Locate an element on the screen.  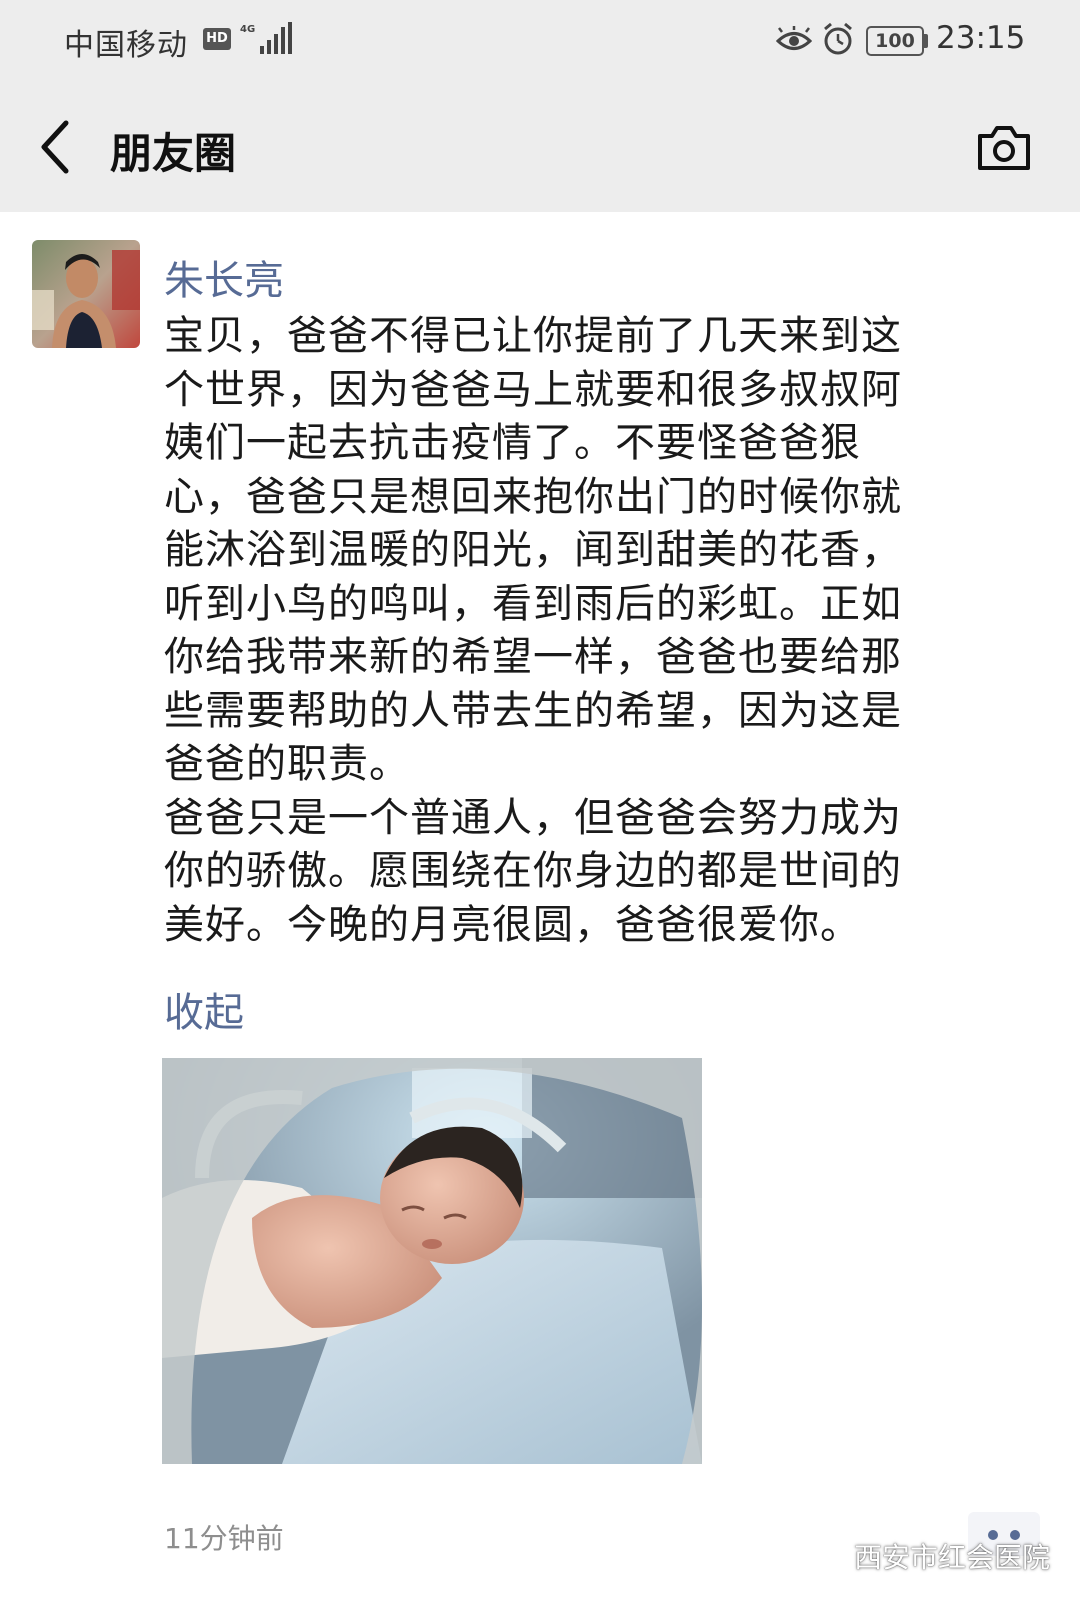
avatar-photo is located at coordinates (86, 294).